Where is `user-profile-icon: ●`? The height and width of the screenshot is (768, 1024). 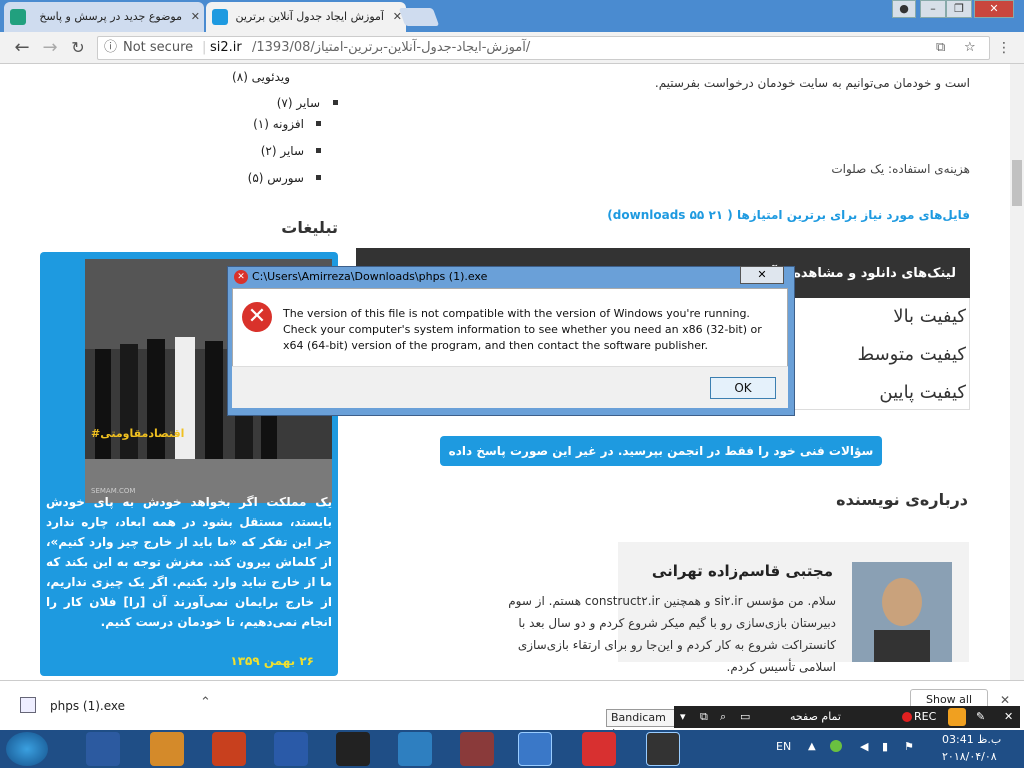
user-profile-icon: ● is located at coordinates (904, 9).